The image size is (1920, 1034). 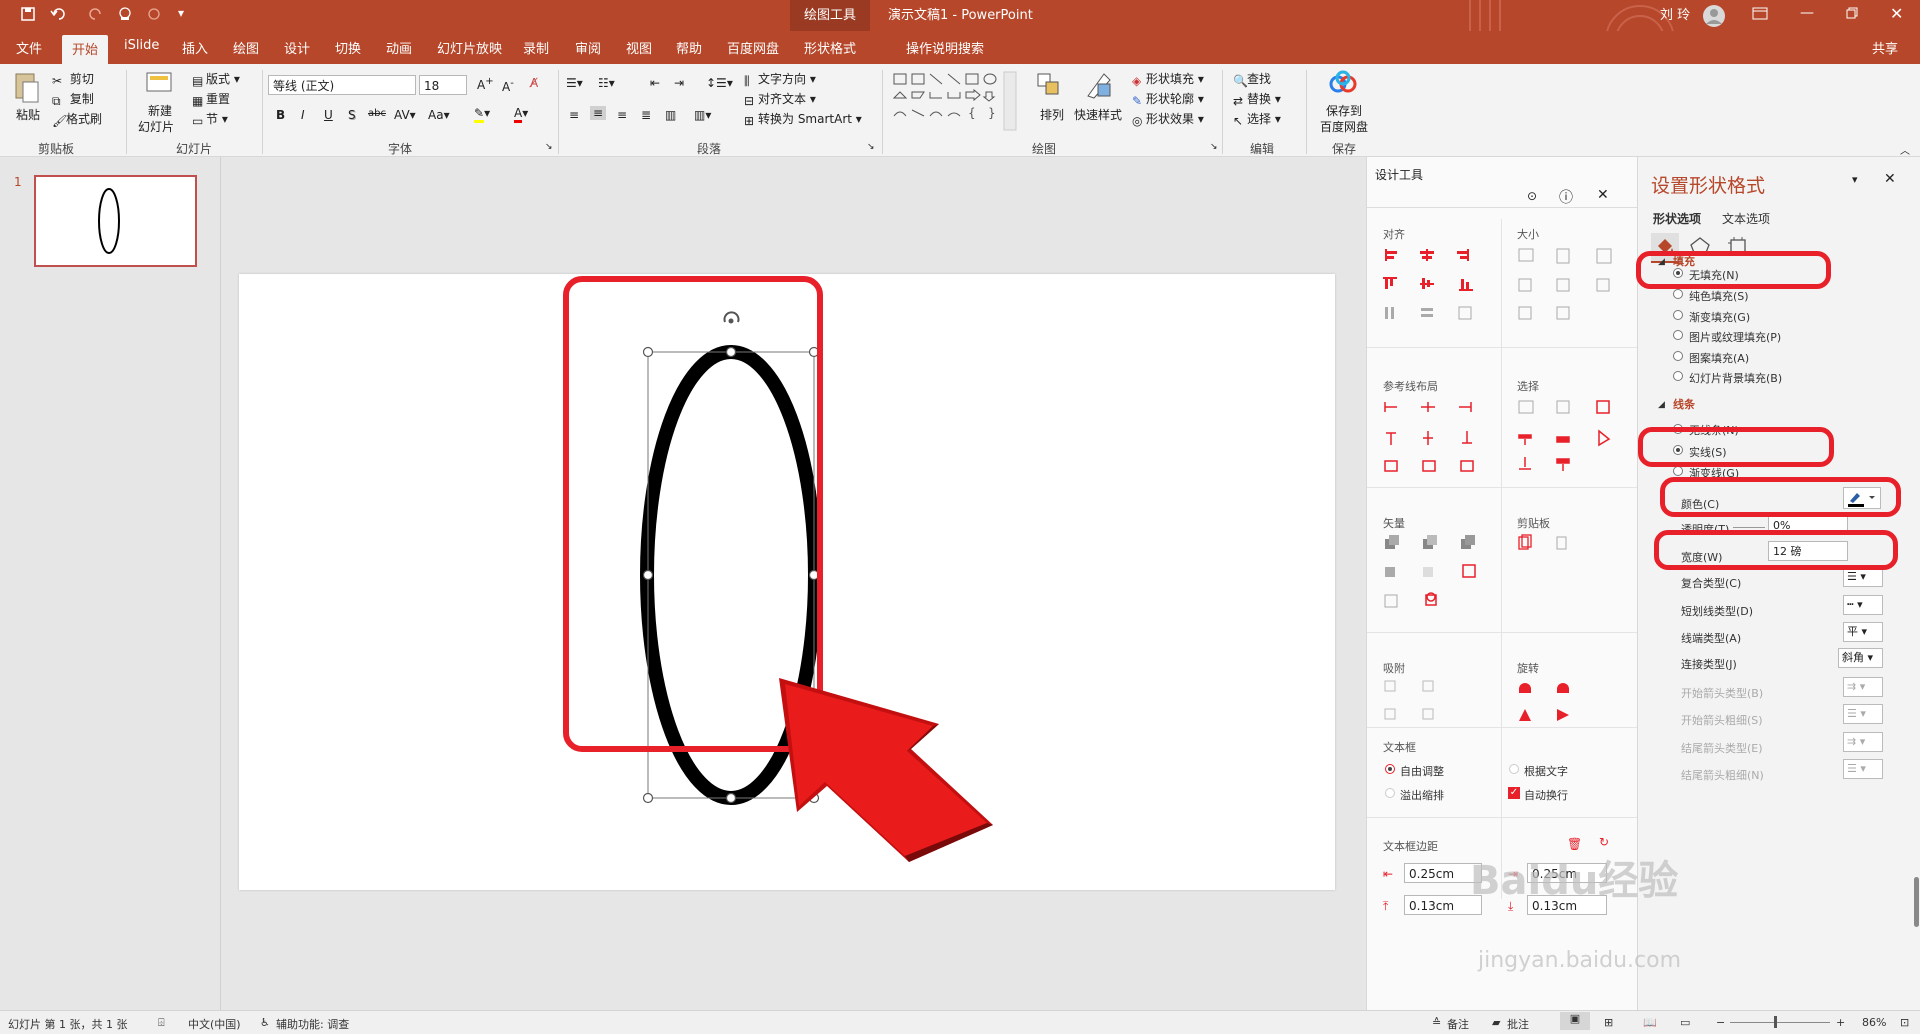 What do you see at coordinates (342, 85) in the screenshot?
I see `font-name-combo: 等线 (正文)` at bounding box center [342, 85].